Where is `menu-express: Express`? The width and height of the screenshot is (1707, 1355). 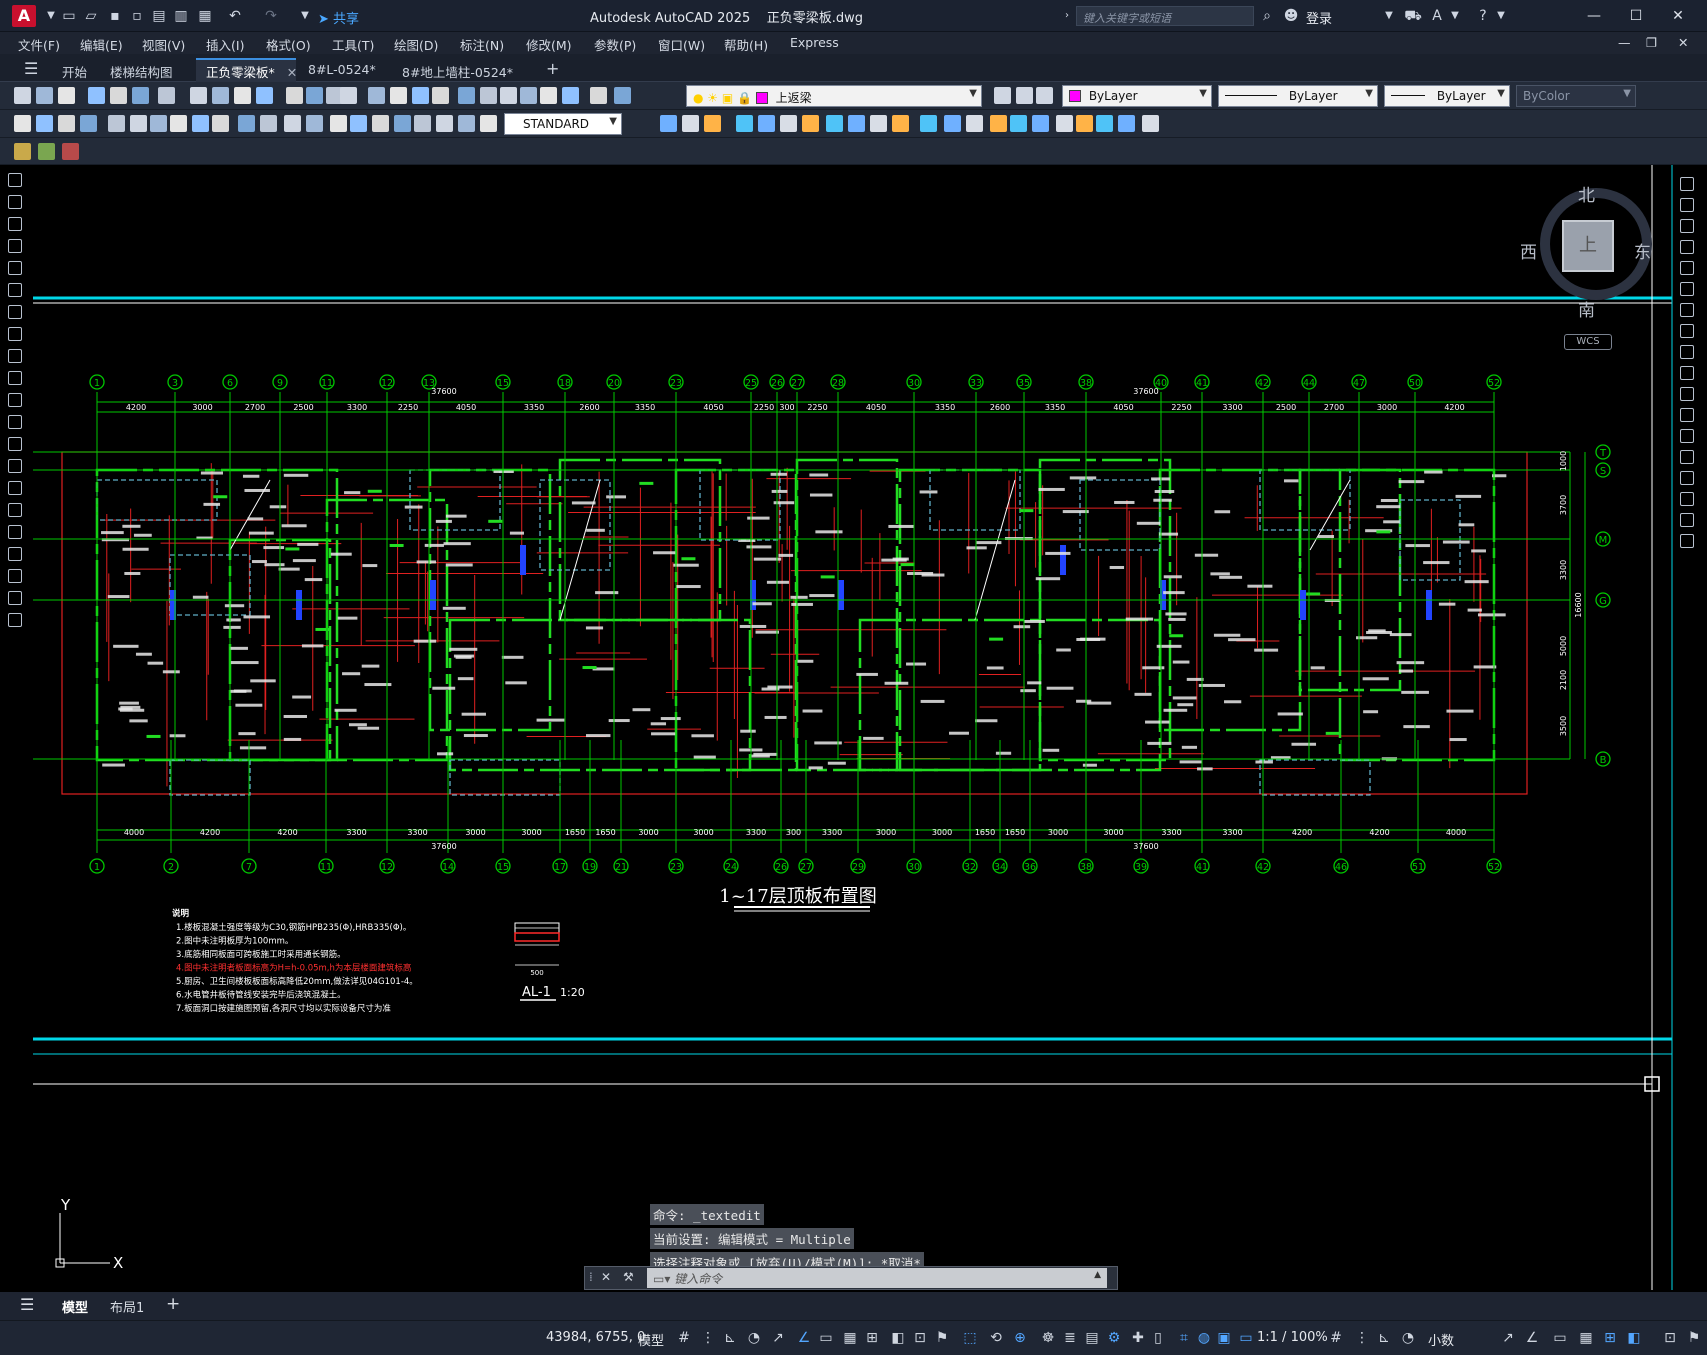
menu-express: Express is located at coordinates (814, 42).